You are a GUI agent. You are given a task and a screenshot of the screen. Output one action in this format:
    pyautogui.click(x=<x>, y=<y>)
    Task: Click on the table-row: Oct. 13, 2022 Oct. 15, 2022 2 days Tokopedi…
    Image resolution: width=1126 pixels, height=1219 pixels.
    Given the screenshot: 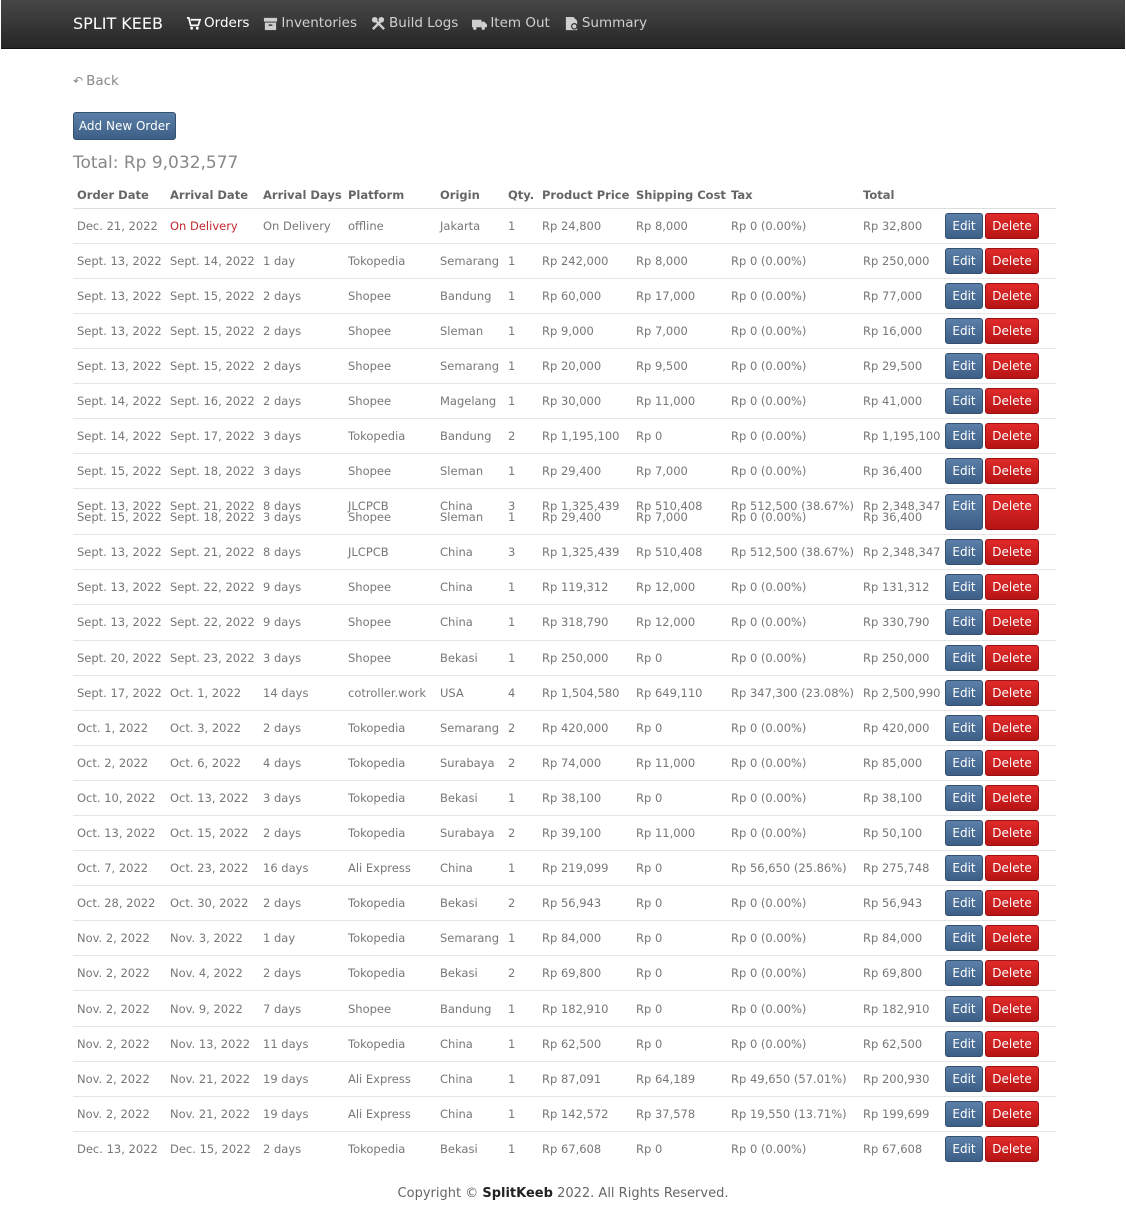 What is the action you would take?
    pyautogui.click(x=564, y=832)
    